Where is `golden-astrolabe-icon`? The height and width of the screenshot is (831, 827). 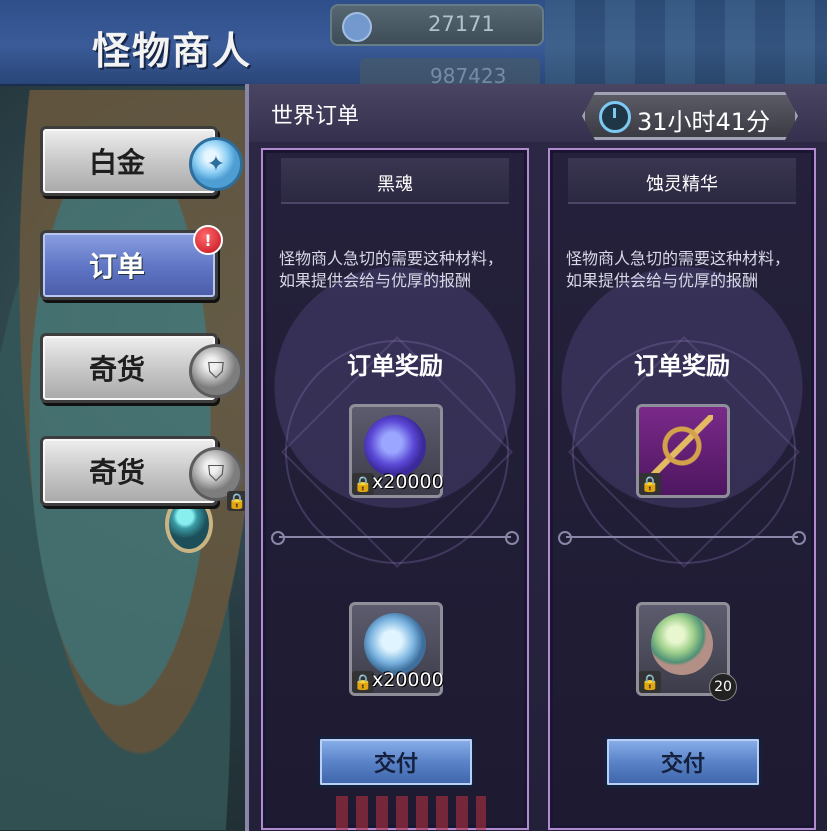 golden-astrolabe-icon is located at coordinates (682, 446).